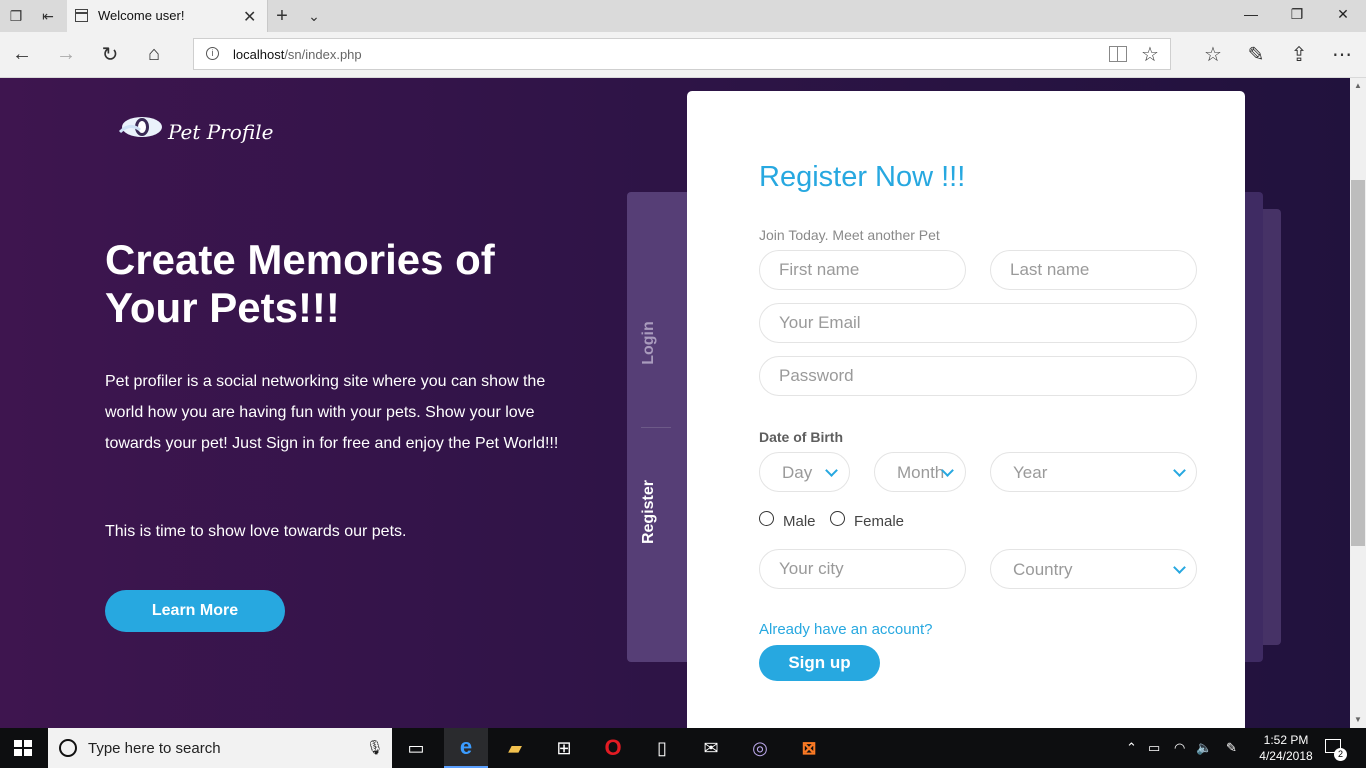  I want to click on minimize-icon: —, so click(1251, 14).